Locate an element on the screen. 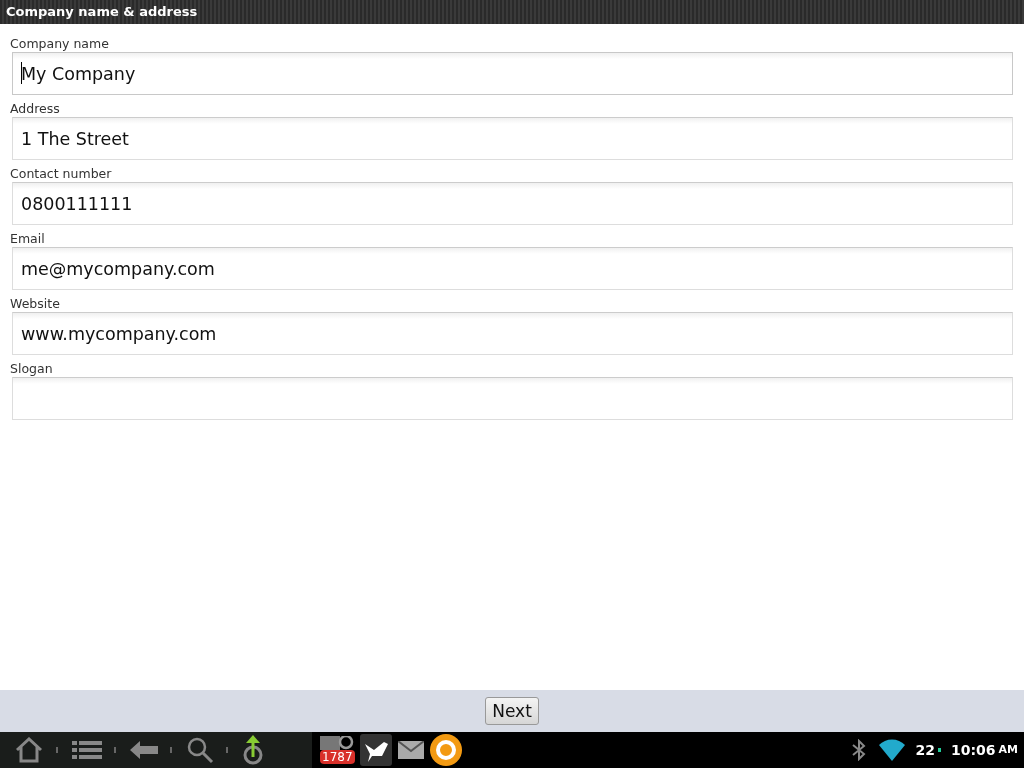 Image resolution: width=1024 pixels, height=768 pixels. notification-badge: 1787 is located at coordinates (337, 757).